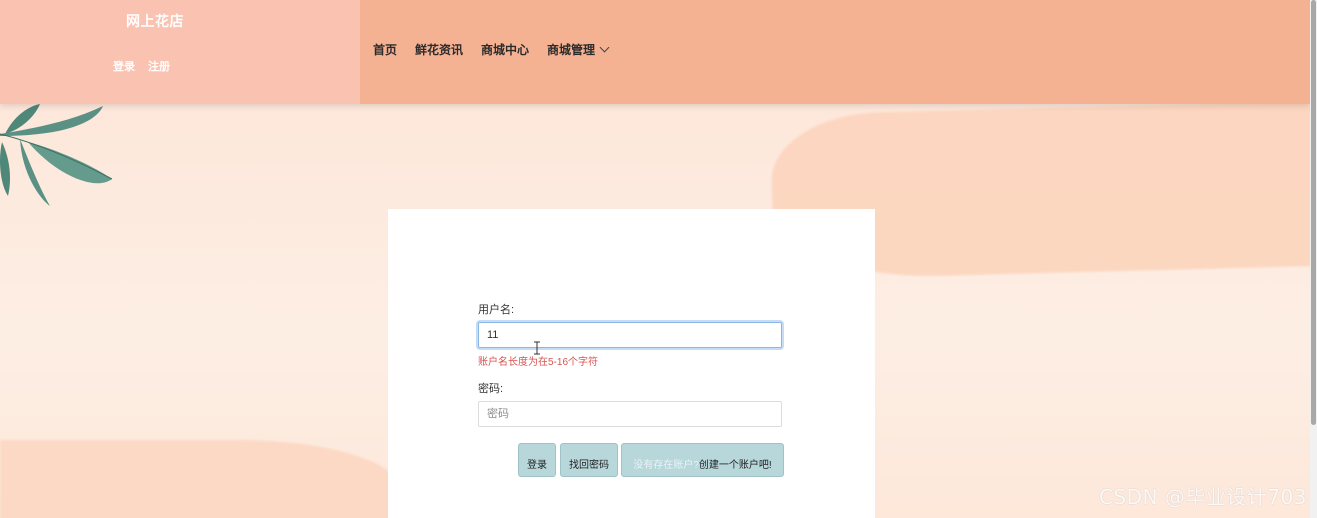 The height and width of the screenshot is (518, 1317). What do you see at coordinates (141, 66) in the screenshot?
I see `auth-links: 登录 注册` at bounding box center [141, 66].